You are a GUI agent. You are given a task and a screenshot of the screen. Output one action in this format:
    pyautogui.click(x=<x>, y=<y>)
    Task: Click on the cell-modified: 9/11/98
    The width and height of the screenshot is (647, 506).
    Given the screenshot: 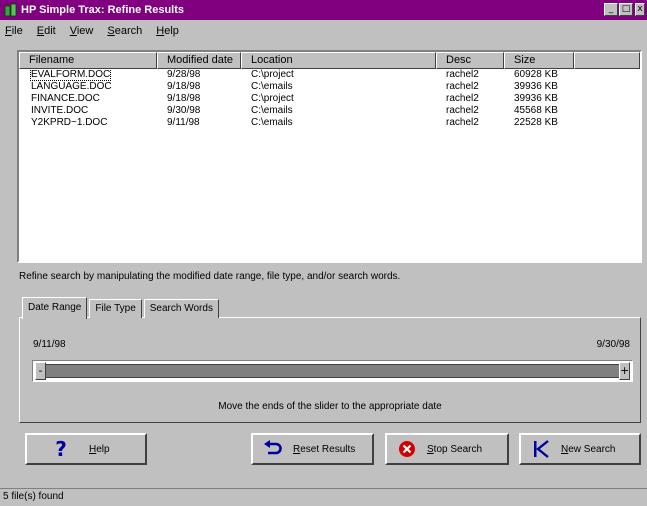 What is the action you would take?
    pyautogui.click(x=183, y=122)
    